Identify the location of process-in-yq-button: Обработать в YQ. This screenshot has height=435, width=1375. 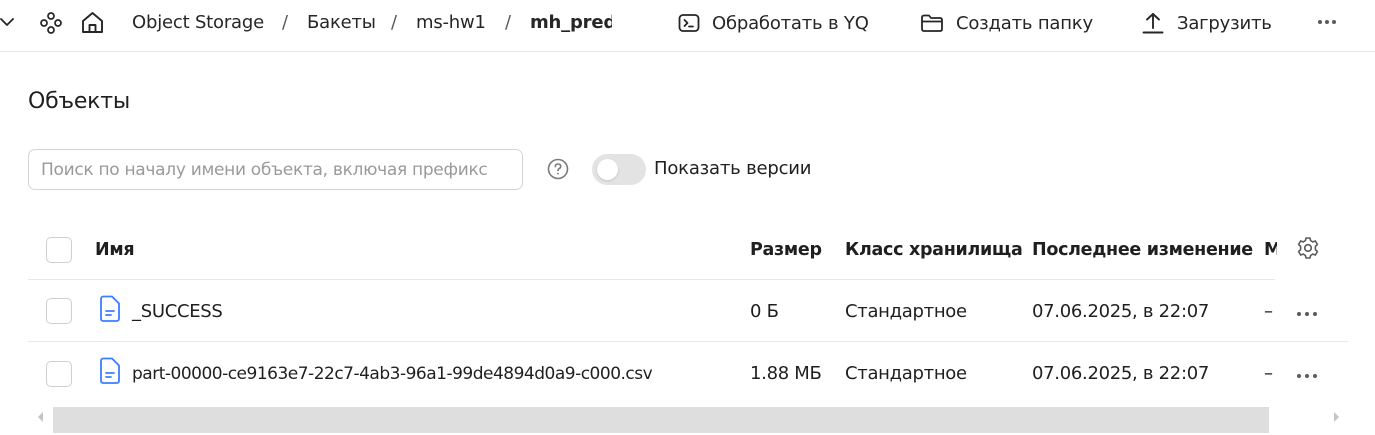
(773, 23).